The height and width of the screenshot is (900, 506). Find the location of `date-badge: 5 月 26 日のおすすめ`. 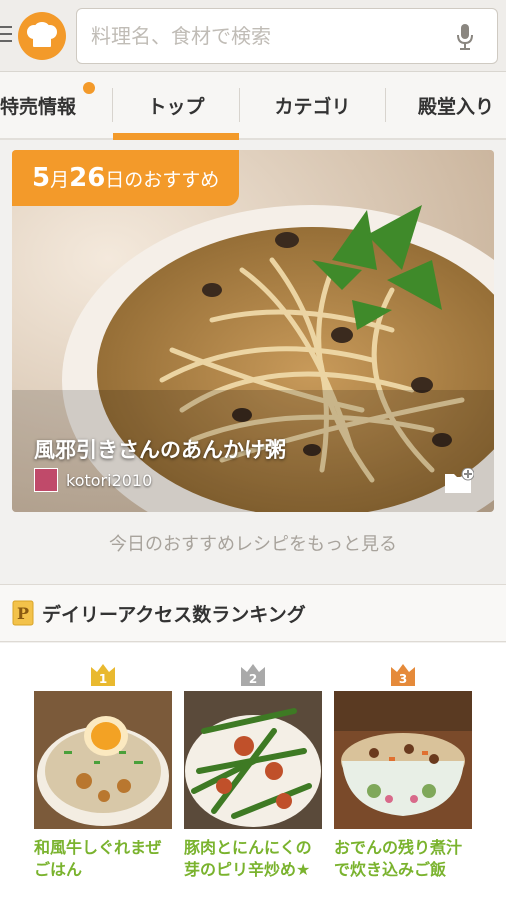

date-badge: 5 月 26 日のおすすめ is located at coordinates (126, 178).